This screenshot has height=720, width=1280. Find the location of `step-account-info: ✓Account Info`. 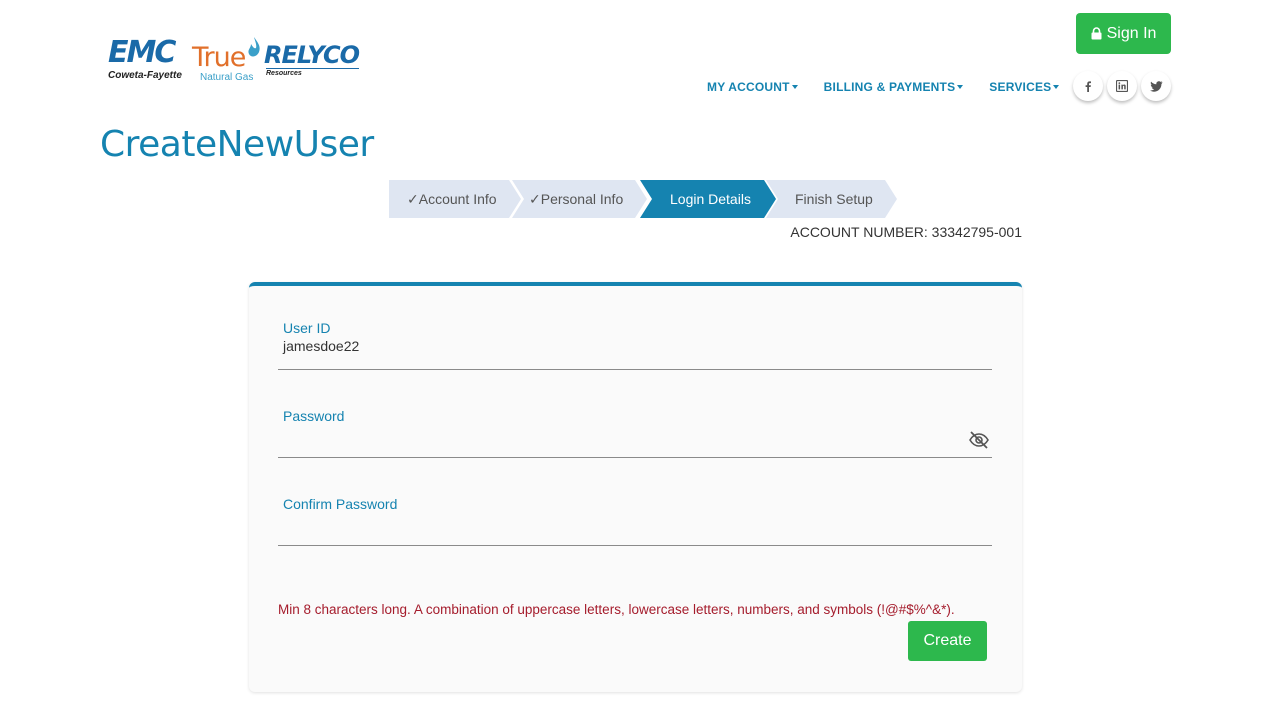

step-account-info: ✓Account Info is located at coordinates (455, 199).